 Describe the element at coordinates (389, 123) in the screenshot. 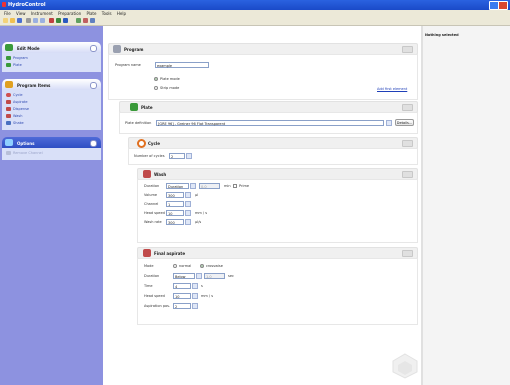

I see `plate-dropdown-icon` at that location.